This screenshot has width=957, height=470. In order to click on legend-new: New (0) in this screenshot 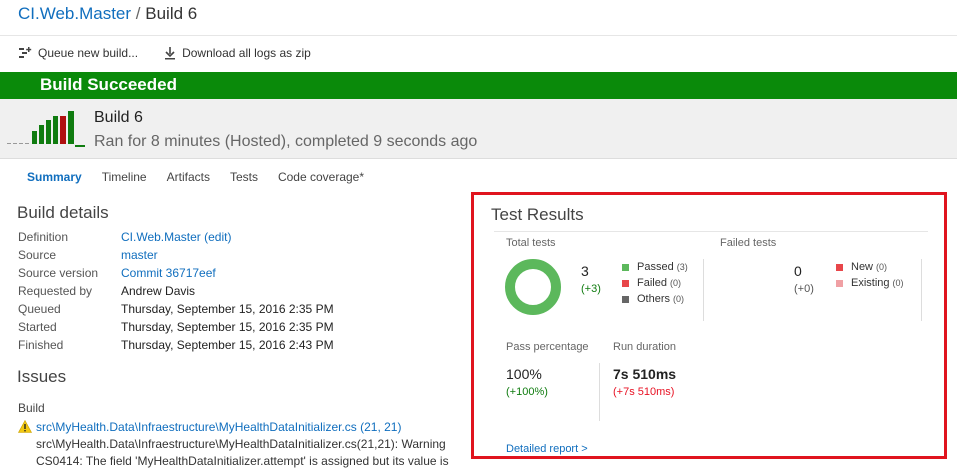, I will do `click(870, 267)`.